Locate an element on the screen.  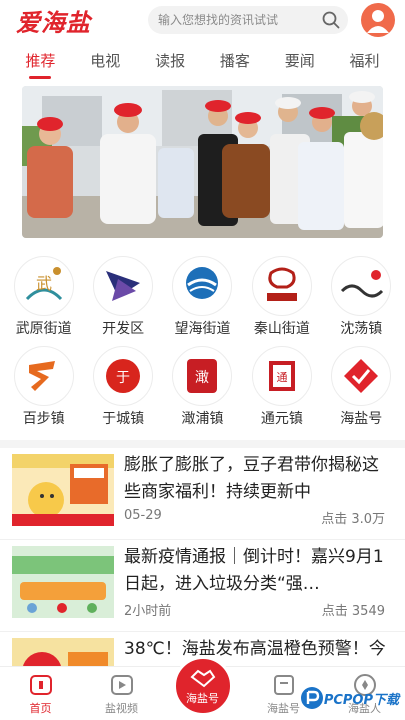
grid-row: 百步镇 于 于城镇 澉 澉浦镇 通 通元镇 海盐号 is located at coordinates (202, 387).